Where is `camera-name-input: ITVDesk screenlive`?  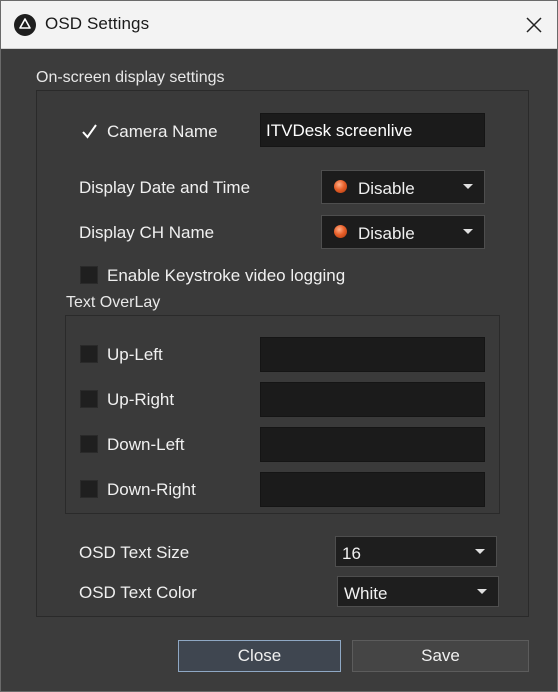
camera-name-input: ITVDesk screenlive is located at coordinates (372, 130).